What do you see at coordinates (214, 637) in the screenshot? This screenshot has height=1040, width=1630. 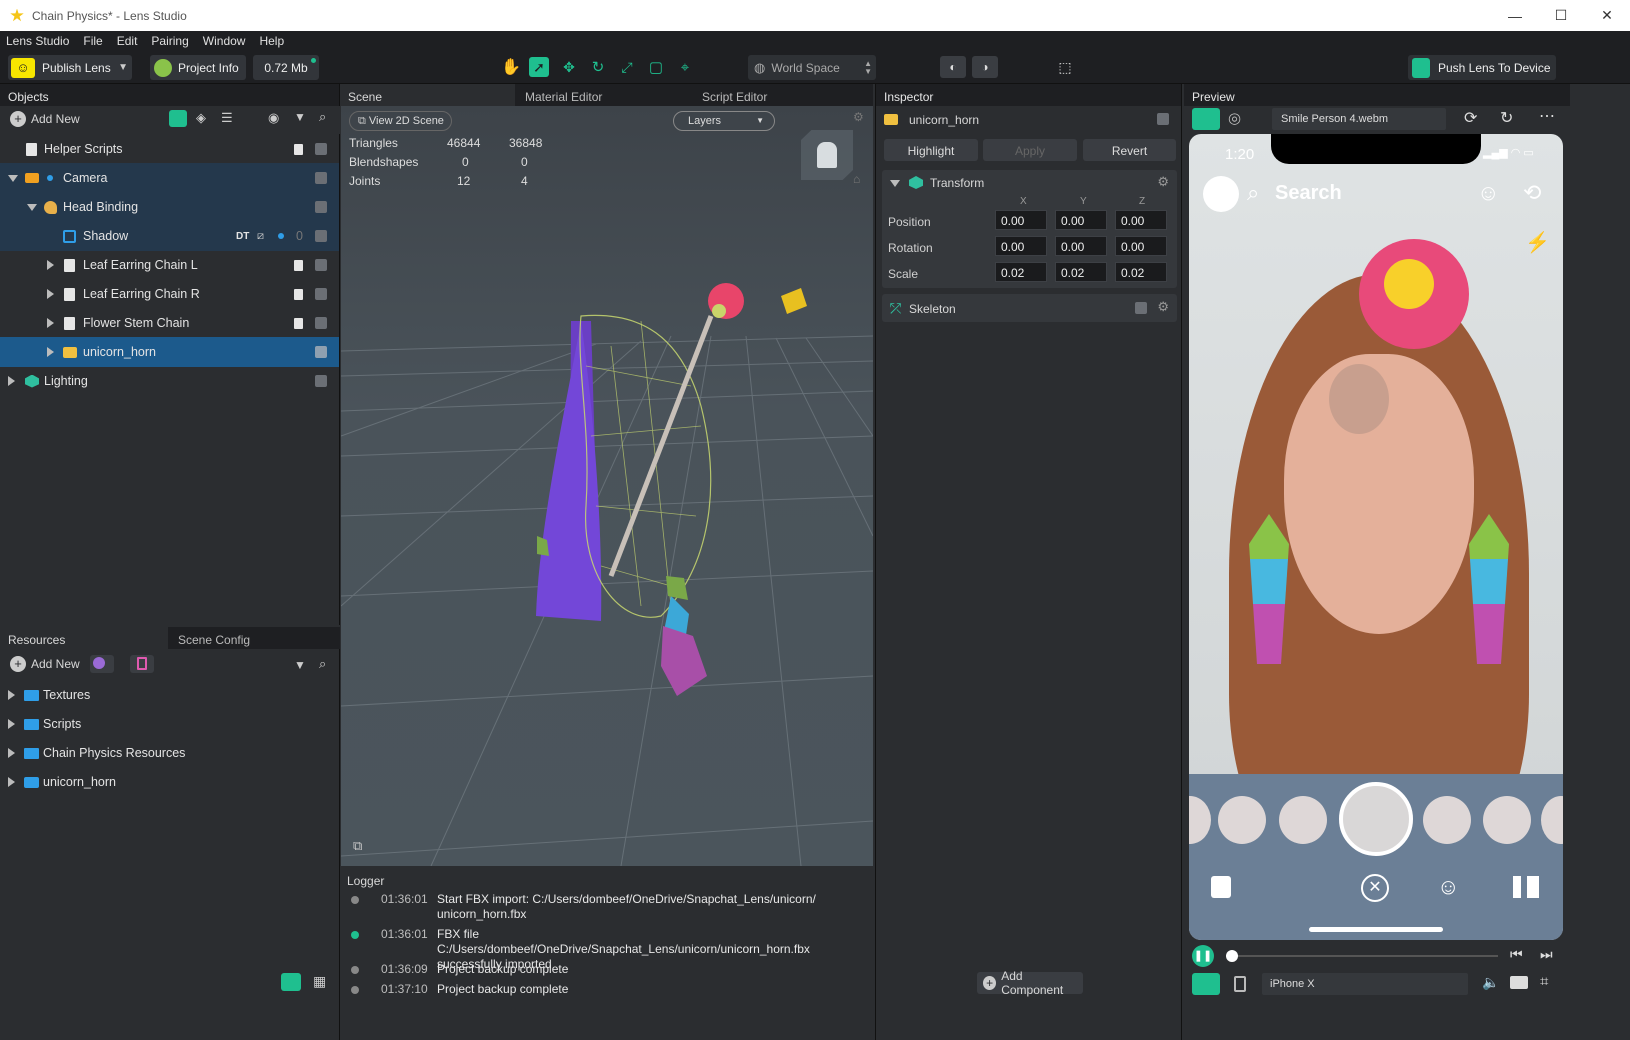 I see `tab-scene-config: Scene Config` at bounding box center [214, 637].